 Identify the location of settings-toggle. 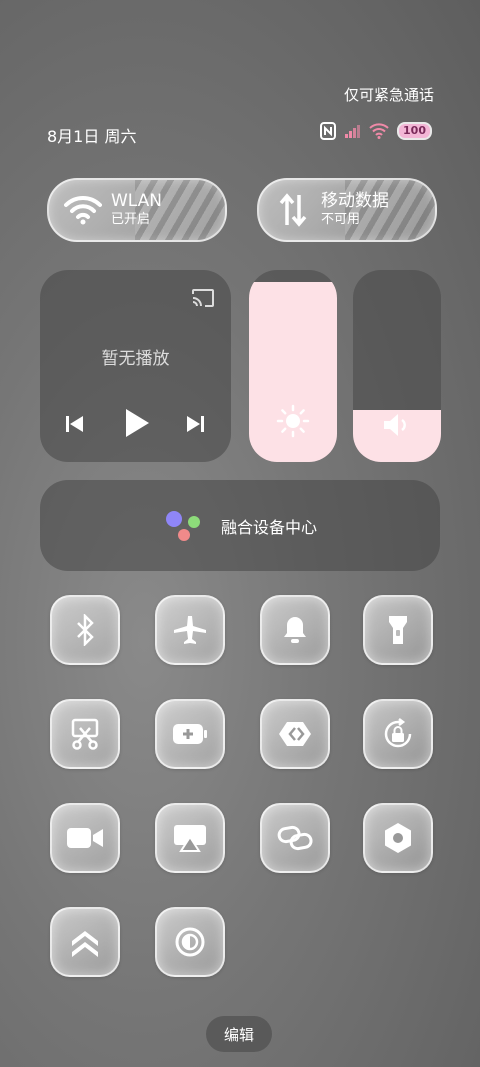
(398, 838).